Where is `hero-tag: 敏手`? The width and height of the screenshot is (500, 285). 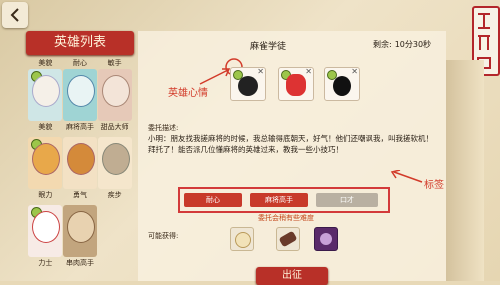
hero-tag: 敏手 is located at coordinates (114, 63).